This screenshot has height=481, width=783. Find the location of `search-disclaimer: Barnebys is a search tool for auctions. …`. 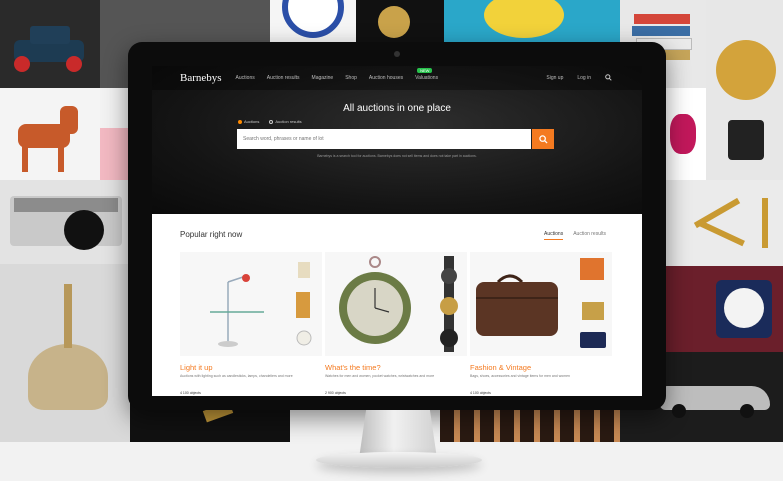

search-disclaimer: Barnebys is a search tool for auctions. … is located at coordinates (397, 156).